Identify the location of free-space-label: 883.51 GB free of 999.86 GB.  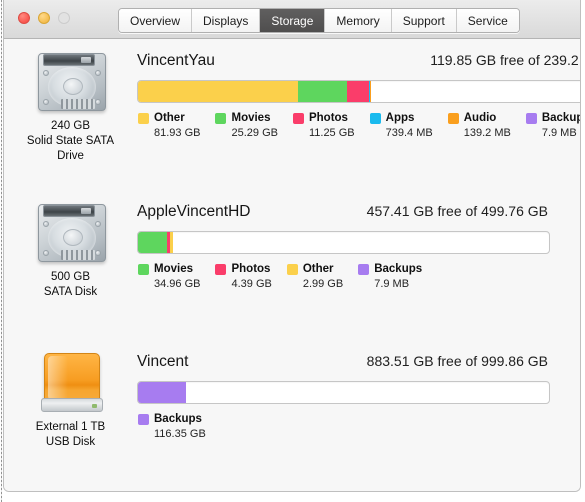
(457, 361).